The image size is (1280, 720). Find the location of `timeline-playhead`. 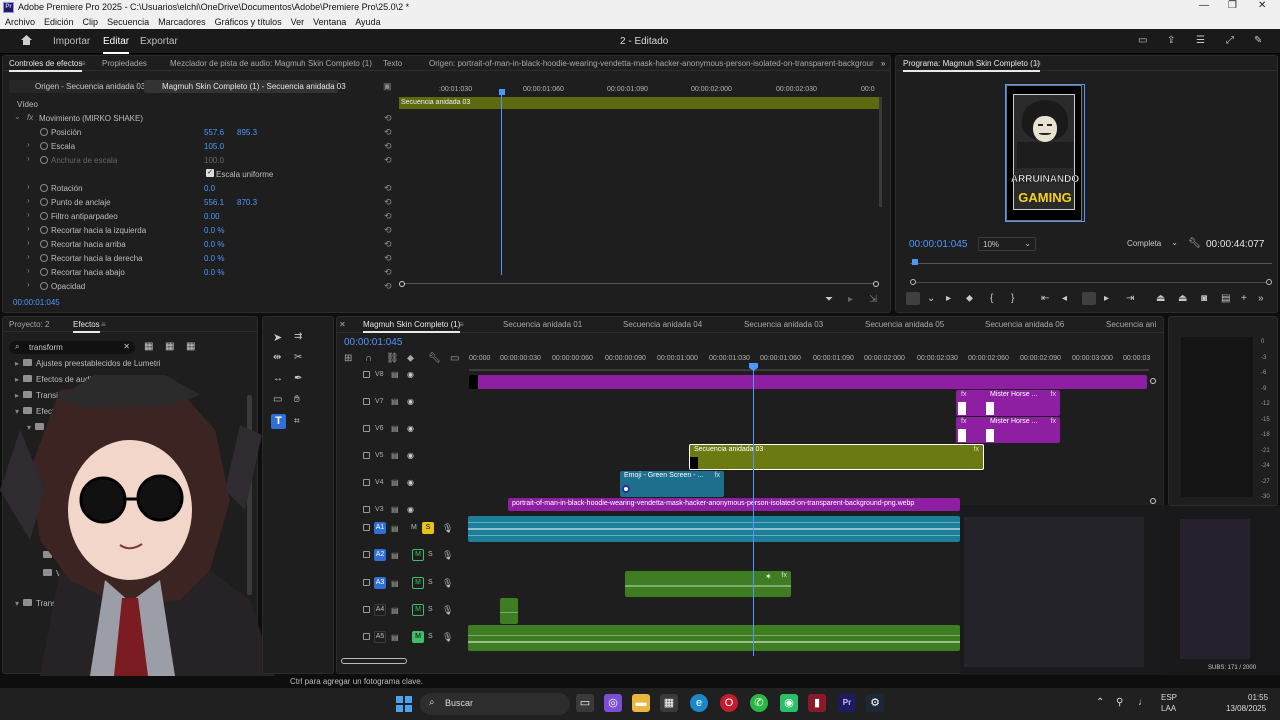

timeline-playhead is located at coordinates (753, 509).